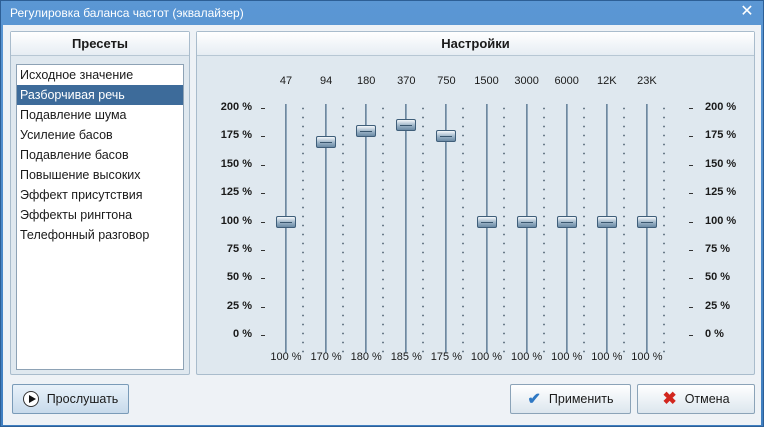  Describe the element at coordinates (566, 81) in the screenshot. I see `band-frequency-label: 6000` at that location.